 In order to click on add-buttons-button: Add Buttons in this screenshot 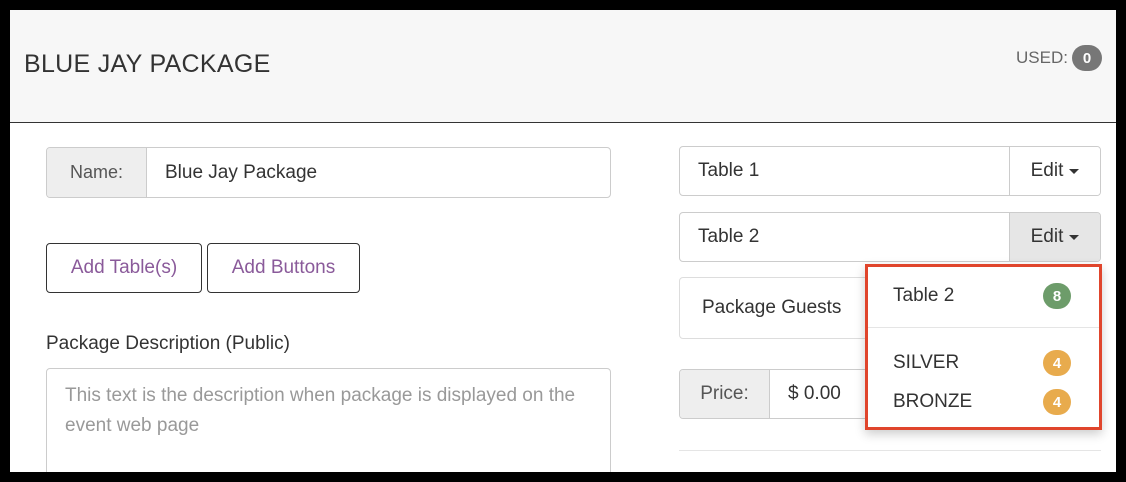, I will do `click(283, 268)`.